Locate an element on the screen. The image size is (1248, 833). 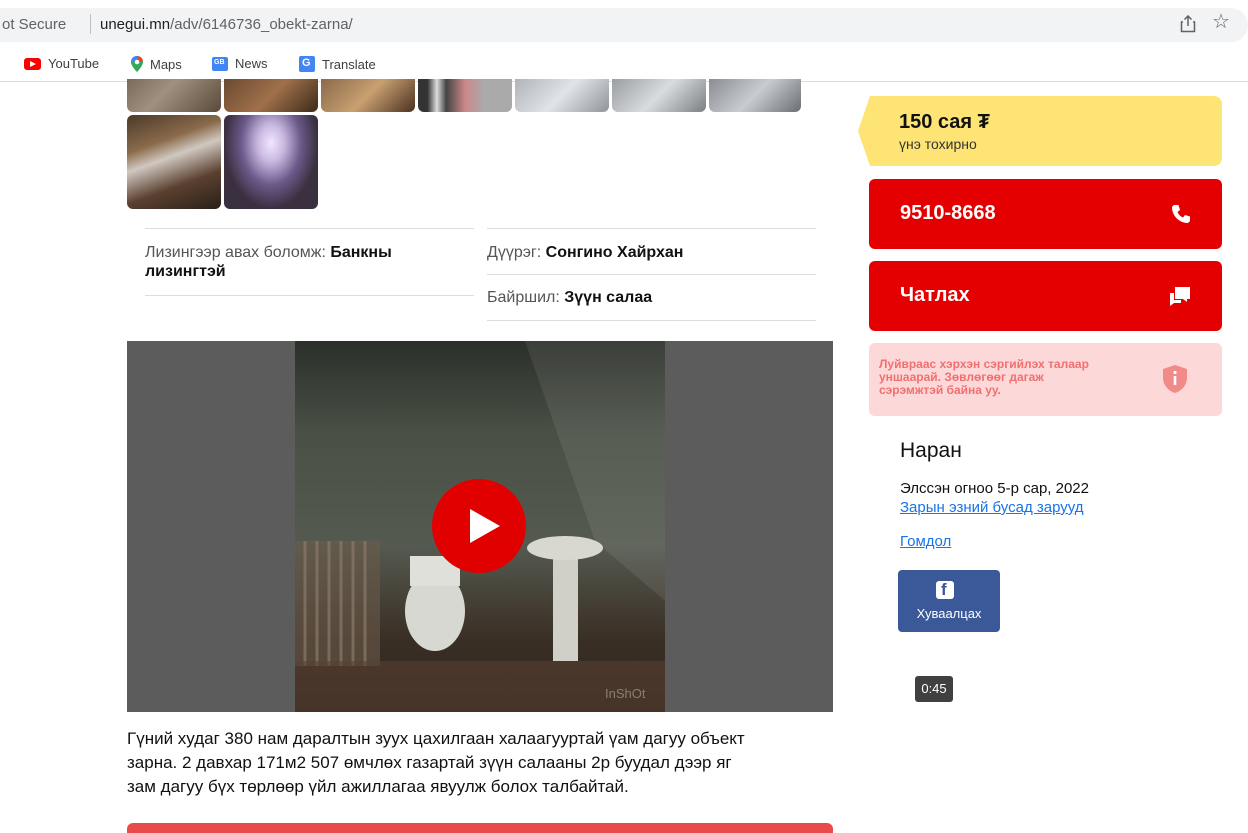
attr-location: Байршил: Зүүн салаа is located at coordinates (569, 297).